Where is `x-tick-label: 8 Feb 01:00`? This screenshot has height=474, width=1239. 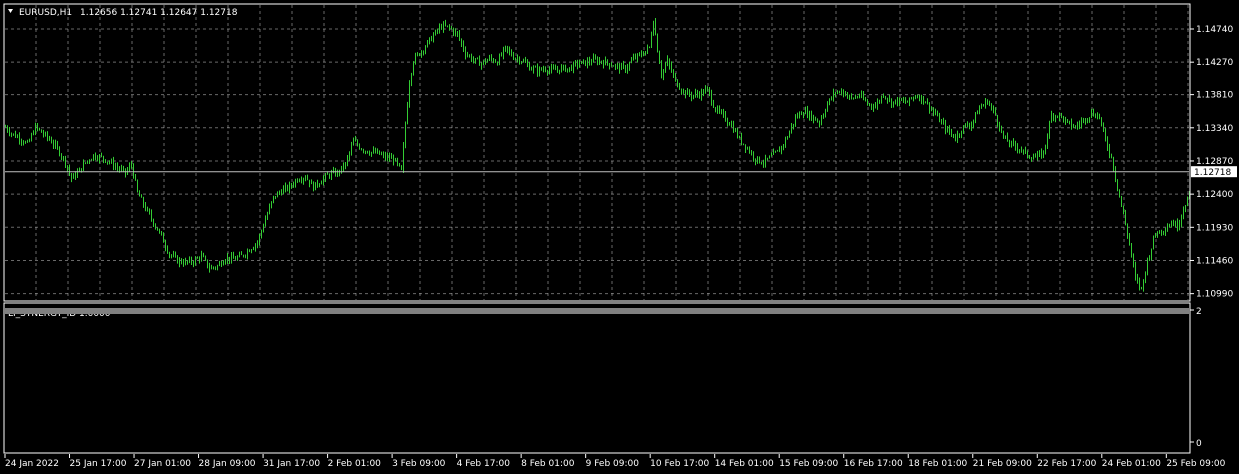
x-tick-label: 8 Feb 01:00 is located at coordinates (548, 464).